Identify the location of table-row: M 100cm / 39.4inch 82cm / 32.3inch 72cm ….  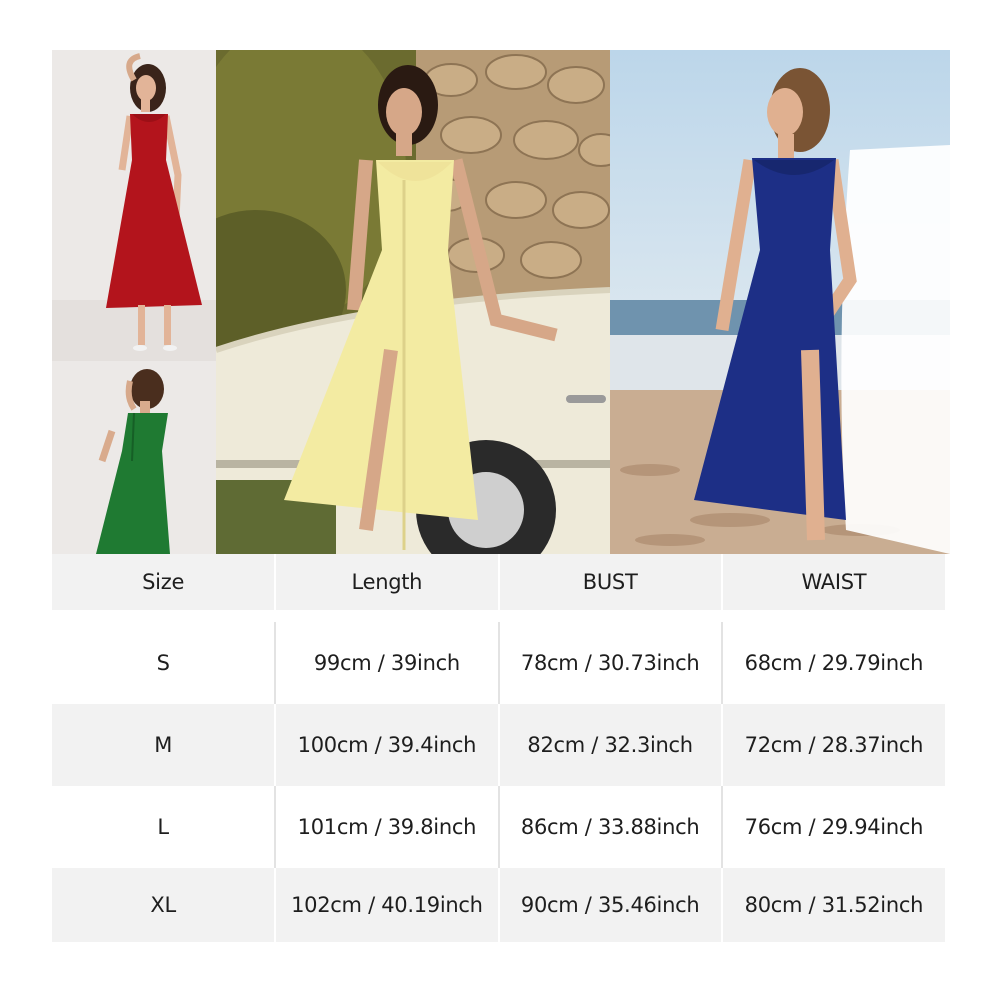
(498, 745).